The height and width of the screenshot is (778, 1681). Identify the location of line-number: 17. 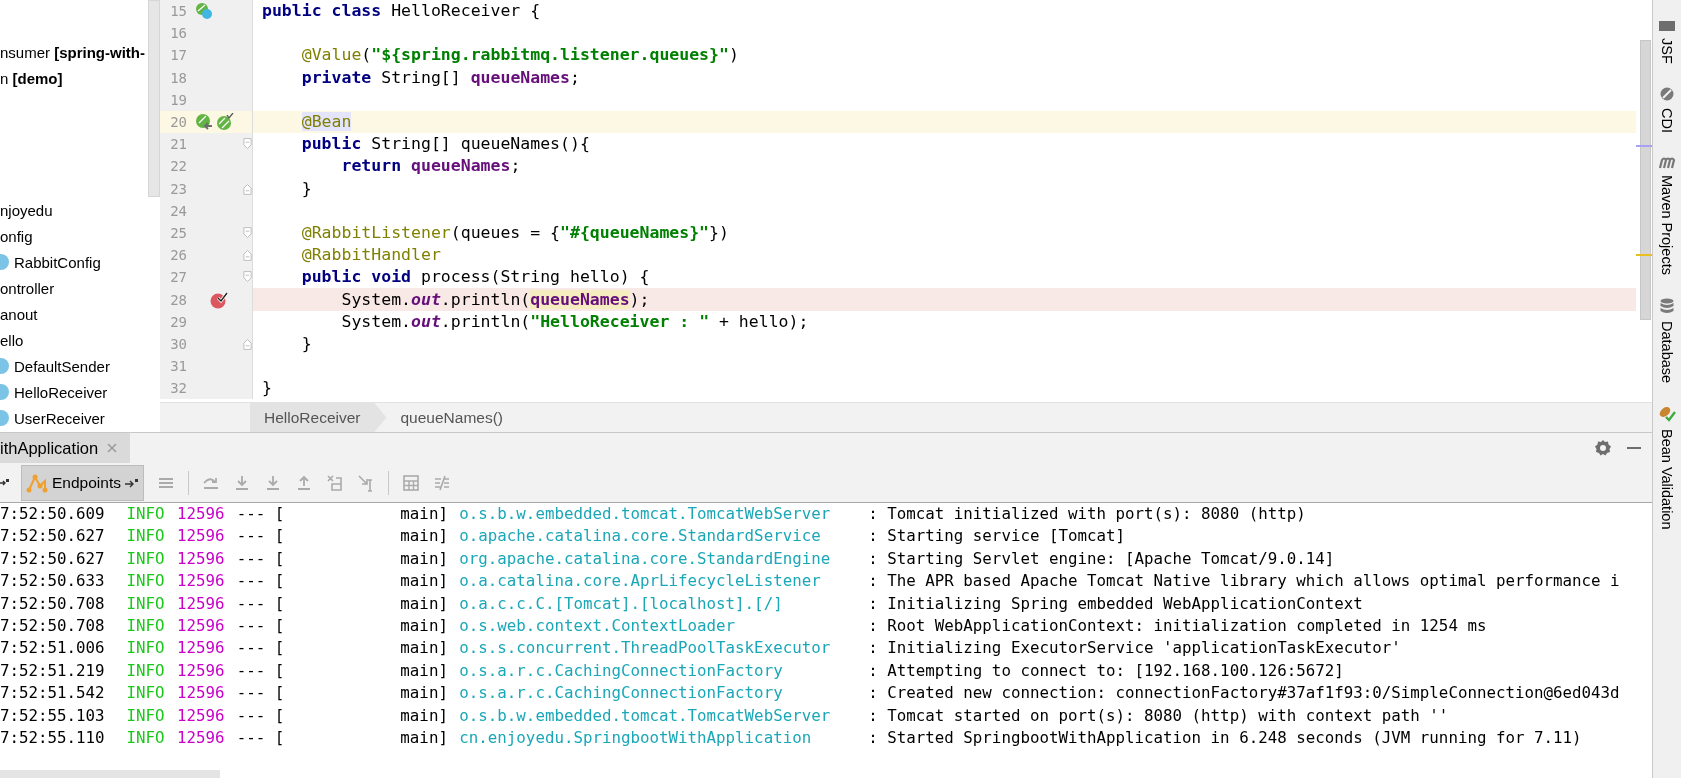
(178, 55).